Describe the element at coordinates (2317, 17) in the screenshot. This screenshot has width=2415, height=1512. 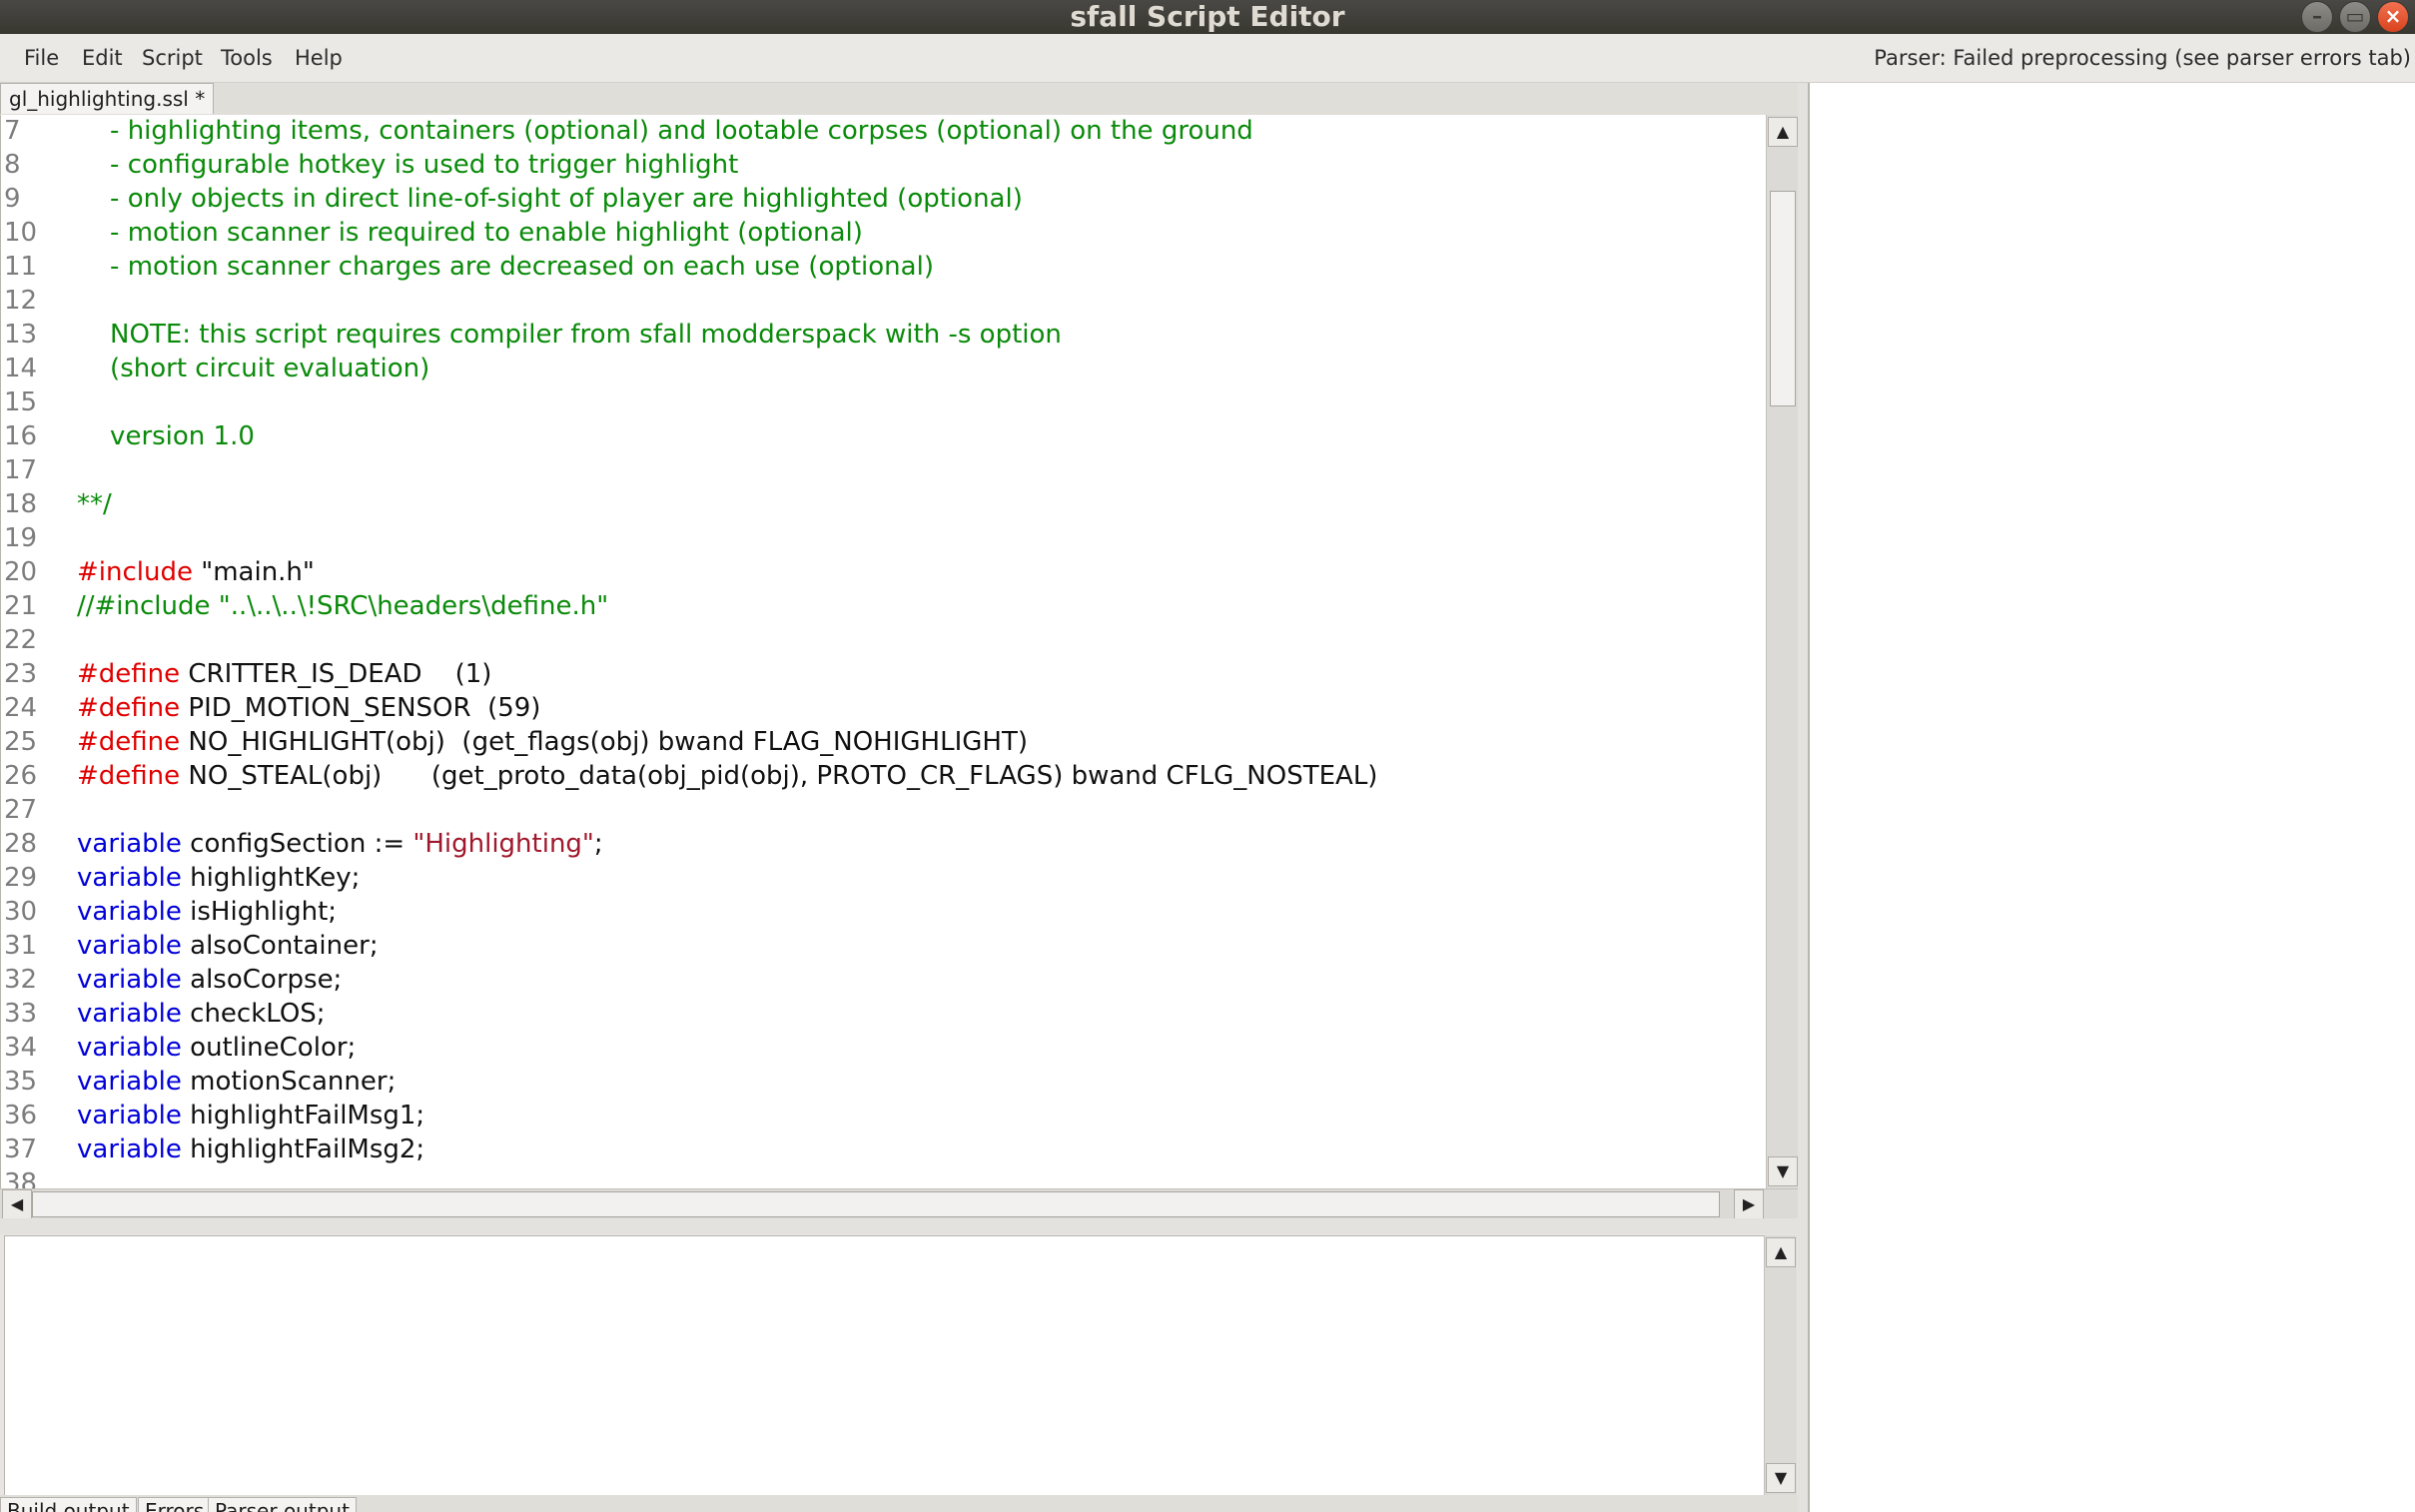
I see `minimize-icon: –` at that location.